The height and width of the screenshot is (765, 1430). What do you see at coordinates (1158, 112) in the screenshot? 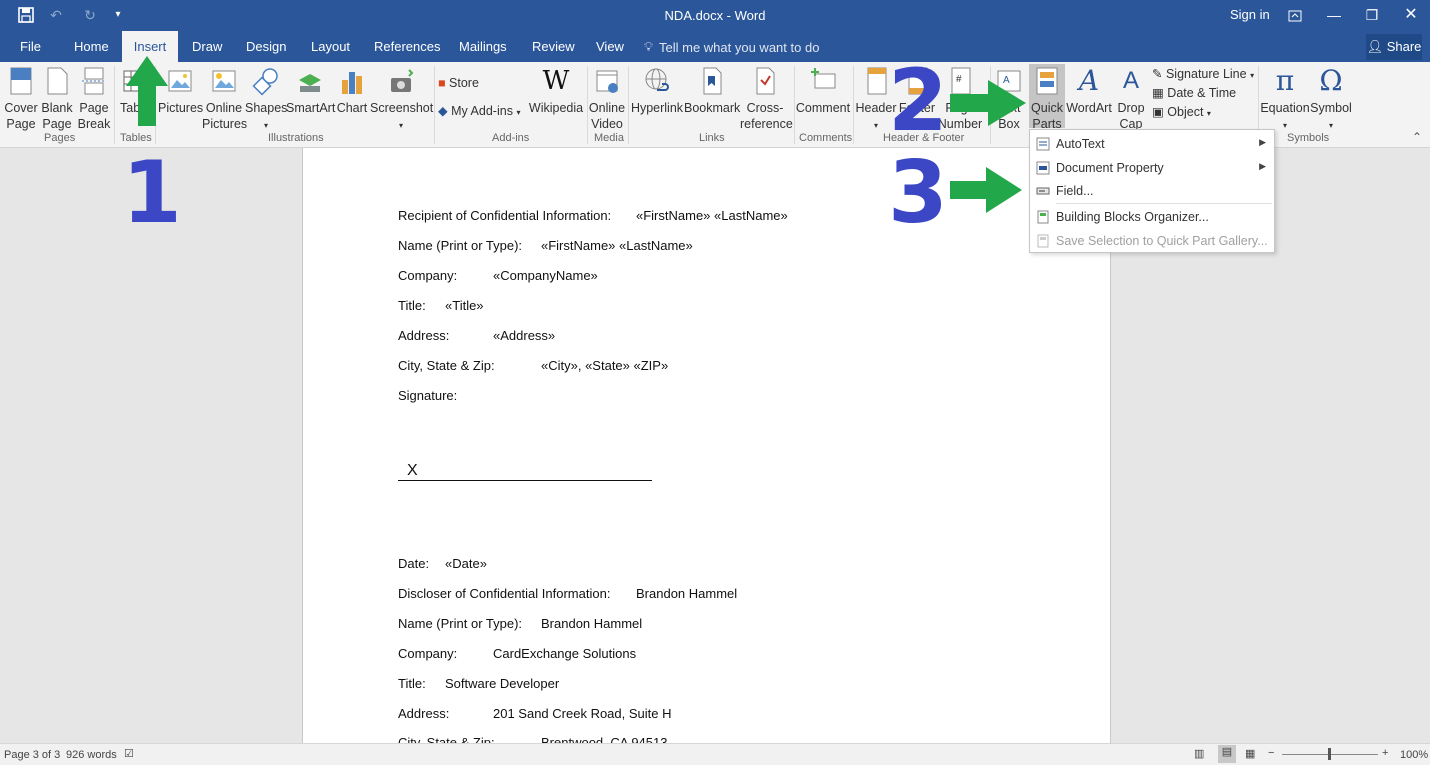
I see `object-icon: ▣` at bounding box center [1158, 112].